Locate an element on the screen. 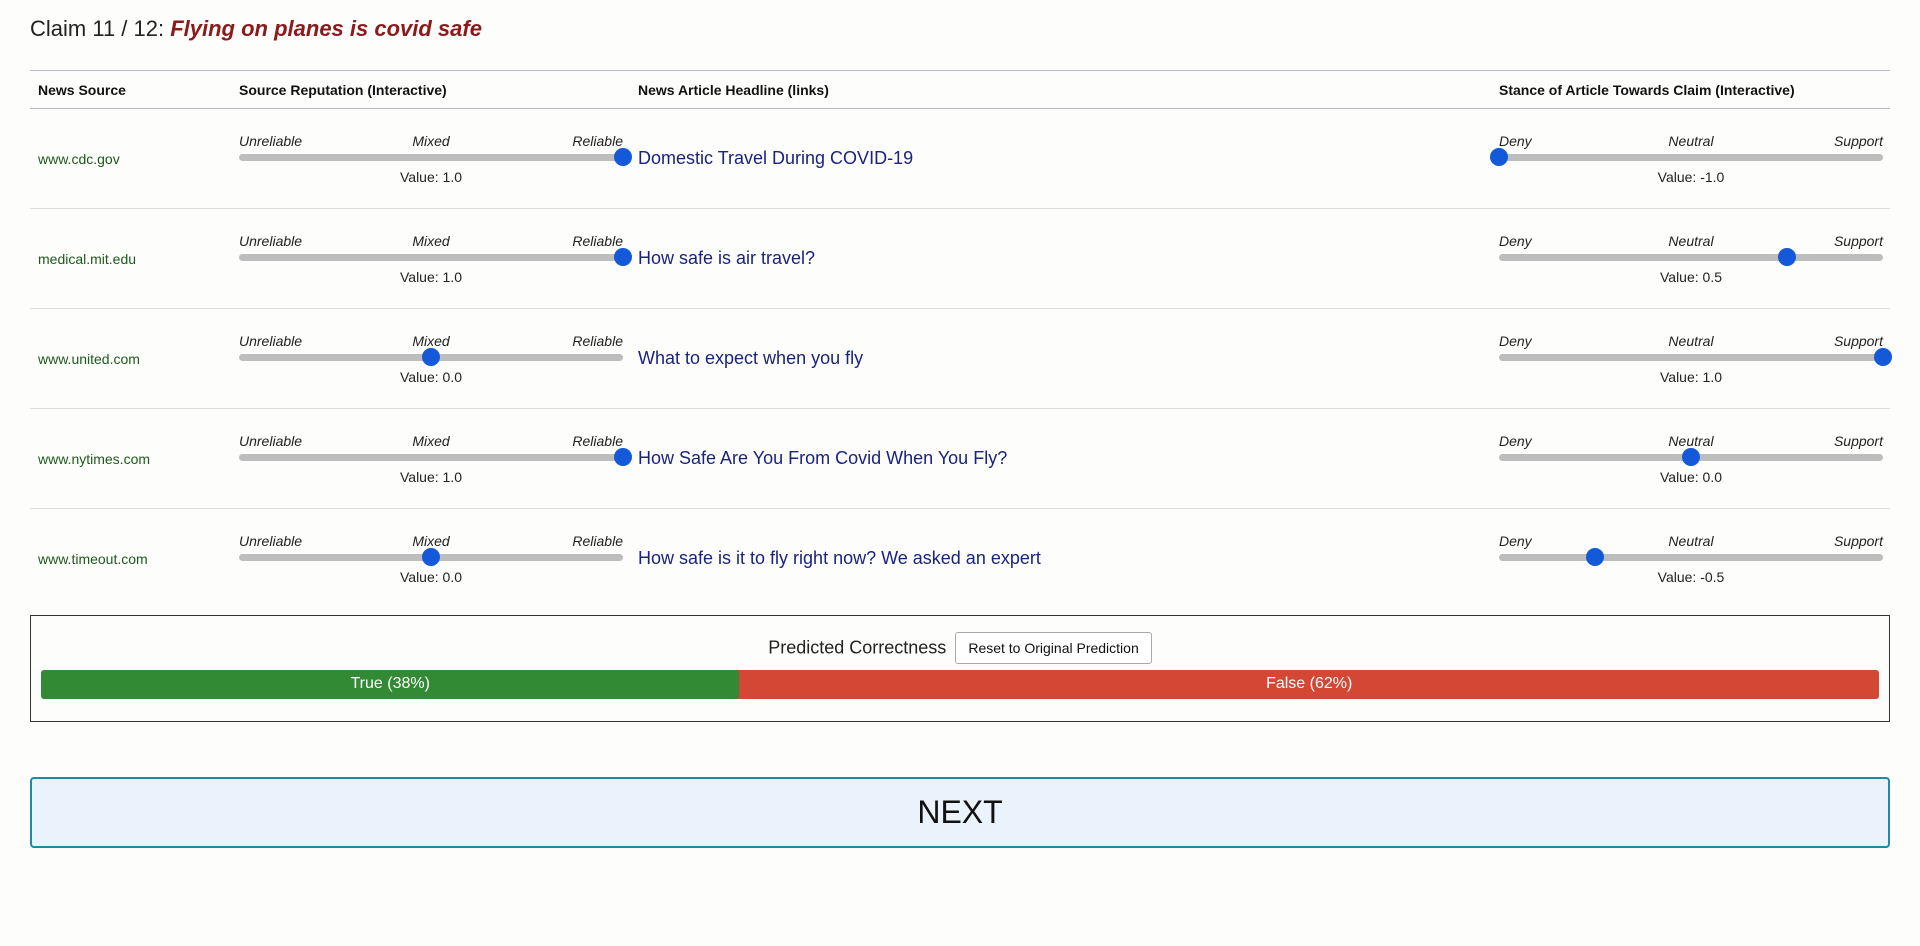 This screenshot has height=946, width=1920. stance-value: Value: -1.0 is located at coordinates (1691, 177).